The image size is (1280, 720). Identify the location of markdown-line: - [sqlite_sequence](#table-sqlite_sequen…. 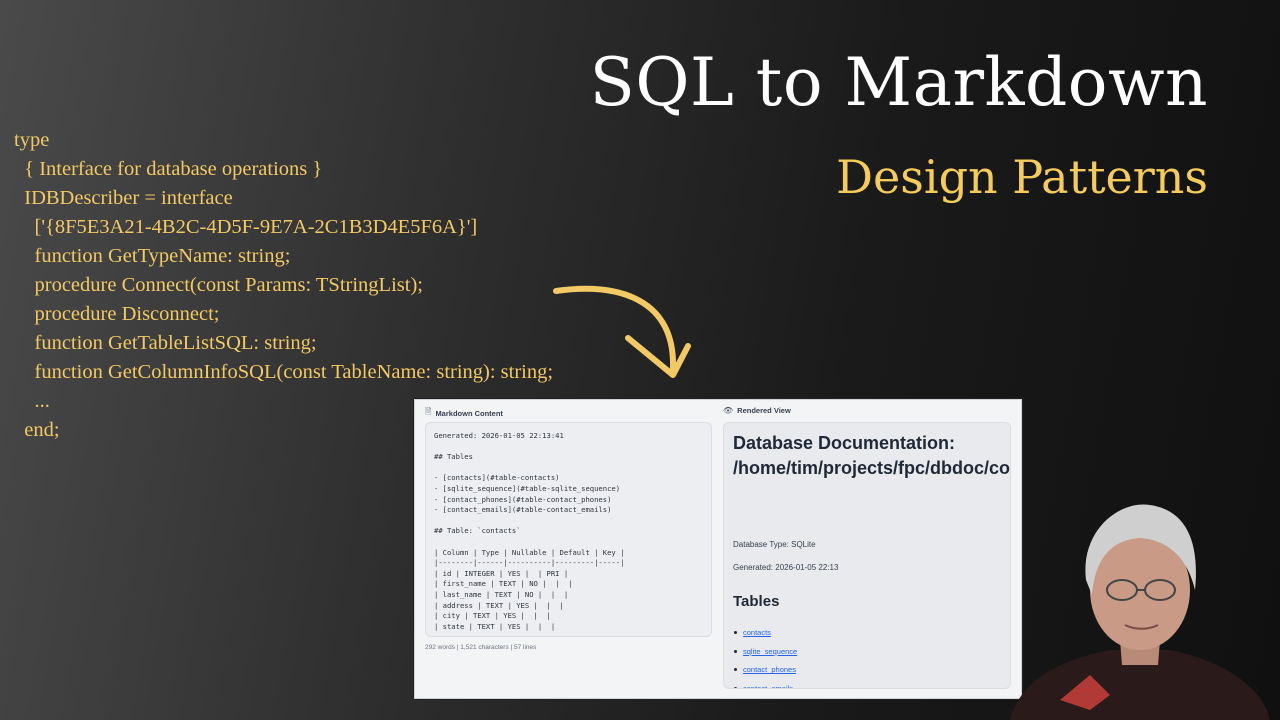
(527, 488).